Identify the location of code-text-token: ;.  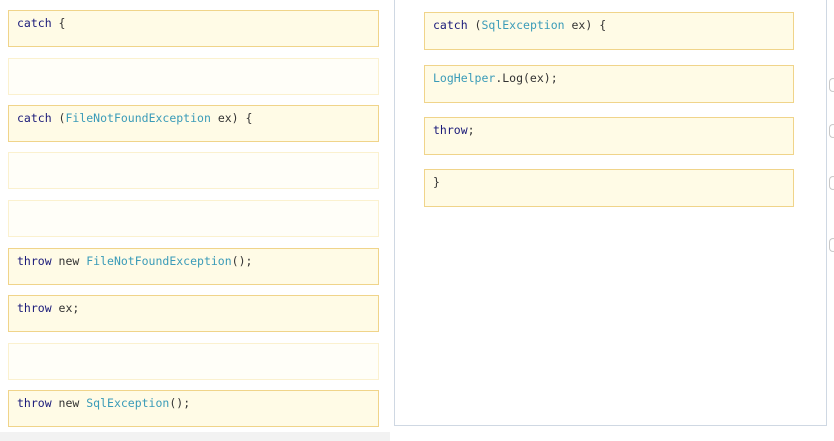
(471, 130).